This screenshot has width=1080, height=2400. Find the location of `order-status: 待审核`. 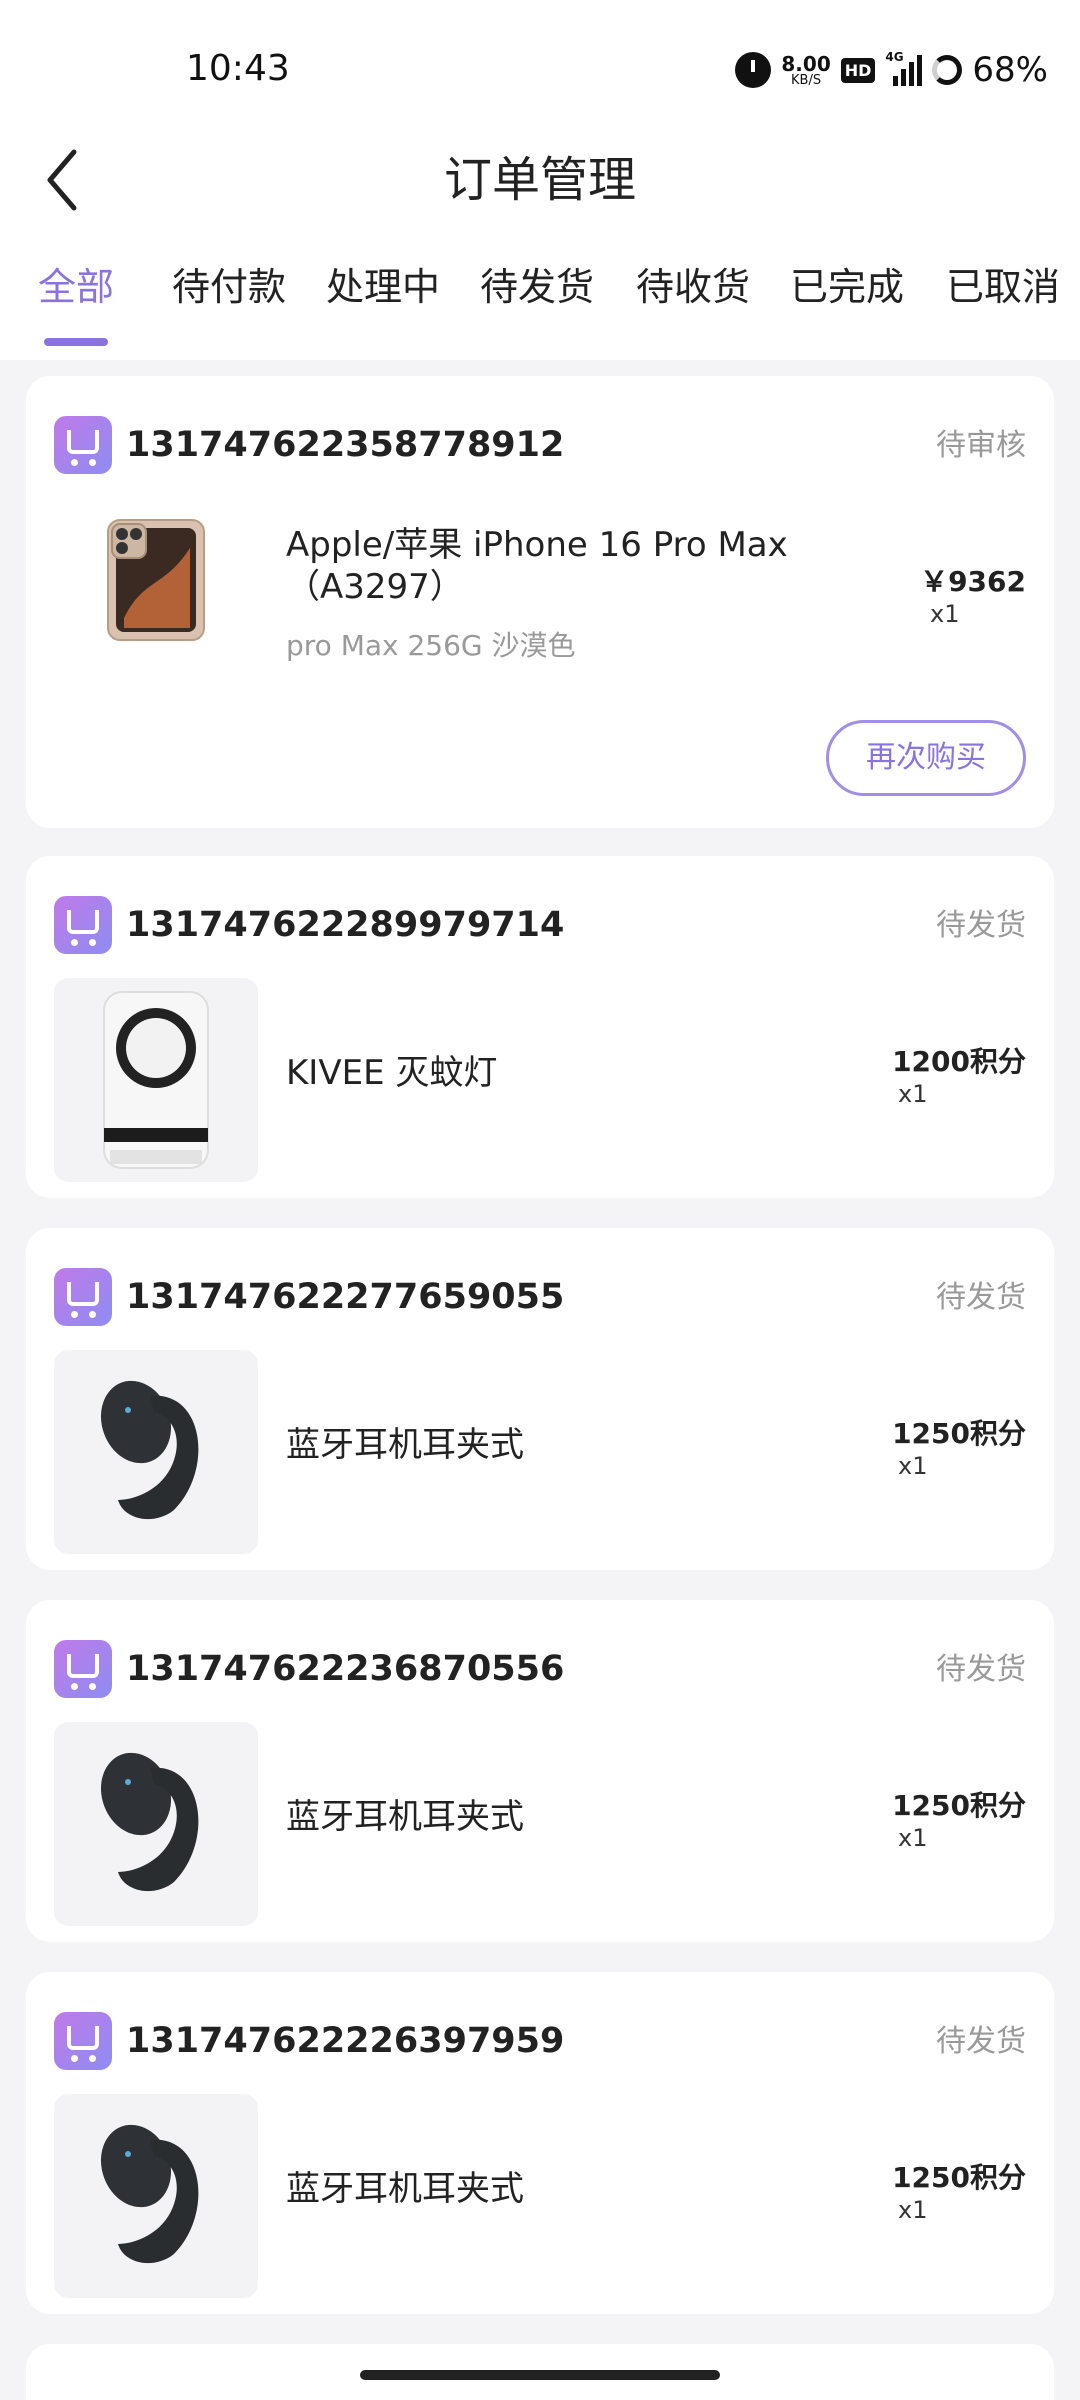

order-status: 待审核 is located at coordinates (981, 445).